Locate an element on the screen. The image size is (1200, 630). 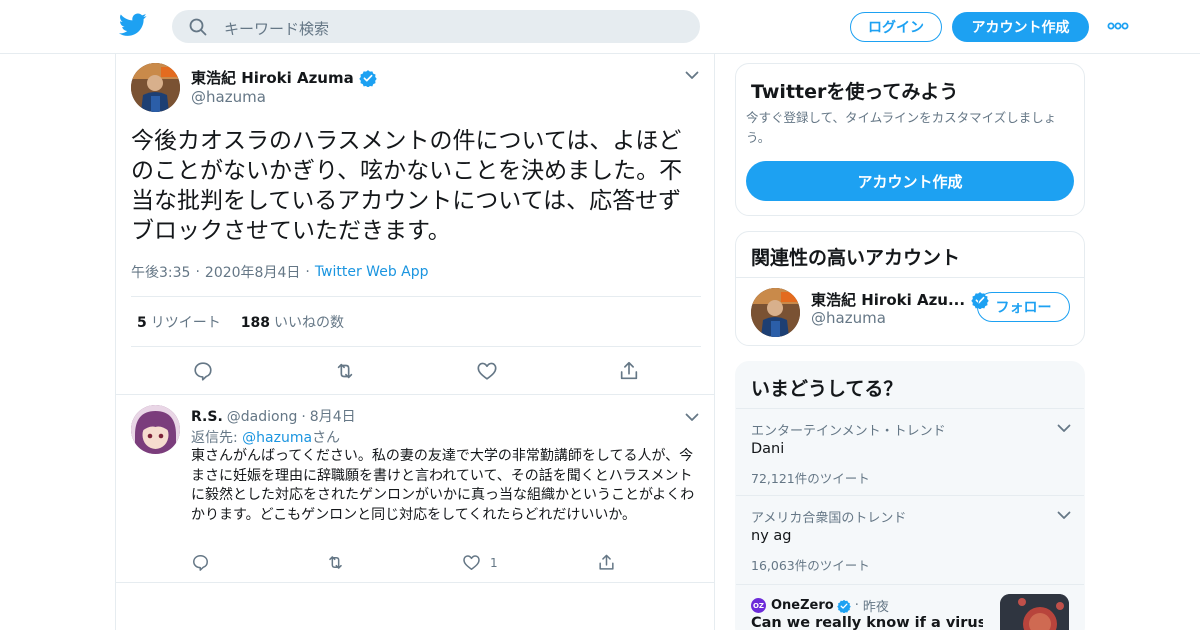
author-name-text: 東浩紀 Hiroki Azuma is located at coordinates (272, 77).